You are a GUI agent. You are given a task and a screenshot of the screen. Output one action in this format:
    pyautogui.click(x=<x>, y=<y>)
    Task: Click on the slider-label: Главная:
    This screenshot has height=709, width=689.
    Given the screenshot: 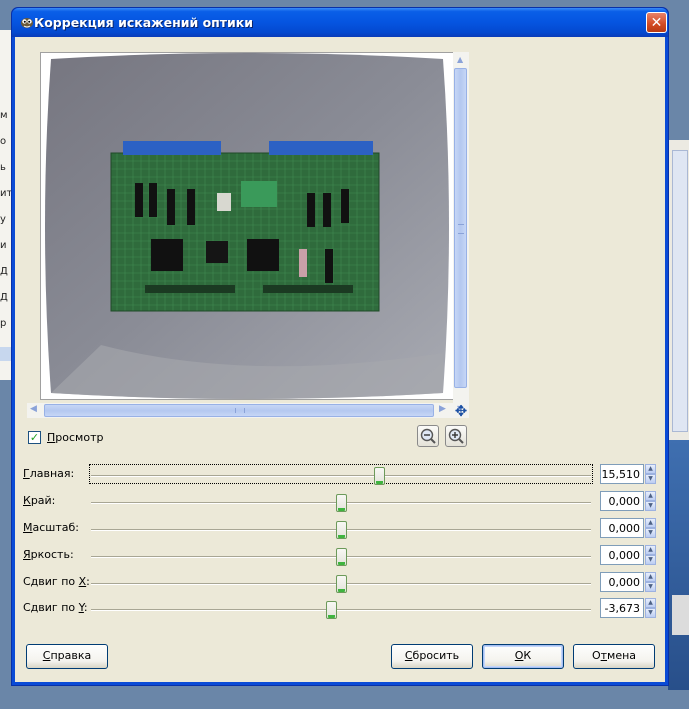 What is the action you would take?
    pyautogui.click(x=49, y=473)
    